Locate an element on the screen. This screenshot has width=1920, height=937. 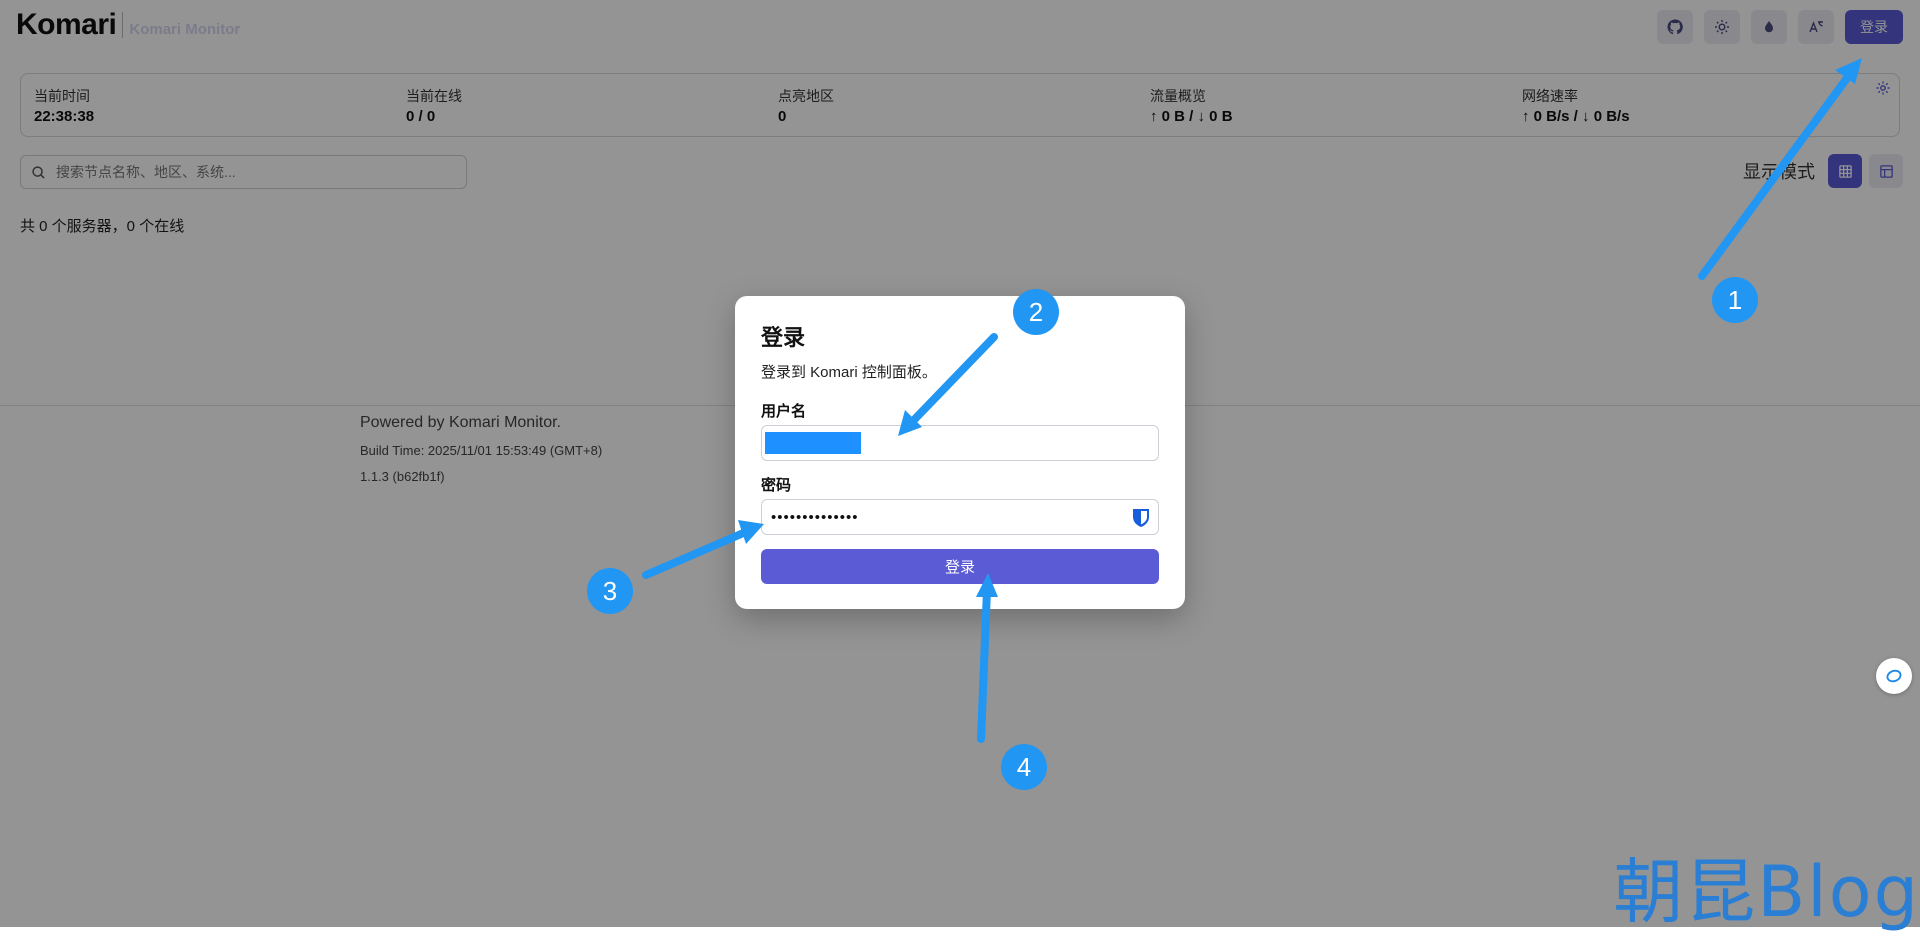
annotation-number-2: 2 is located at coordinates (1036, 312).